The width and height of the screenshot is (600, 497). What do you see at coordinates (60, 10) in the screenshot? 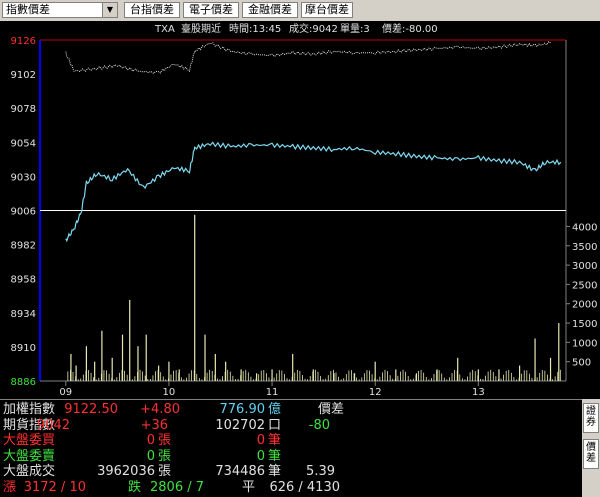
I see `index-select: 指數價差 ▼` at bounding box center [60, 10].